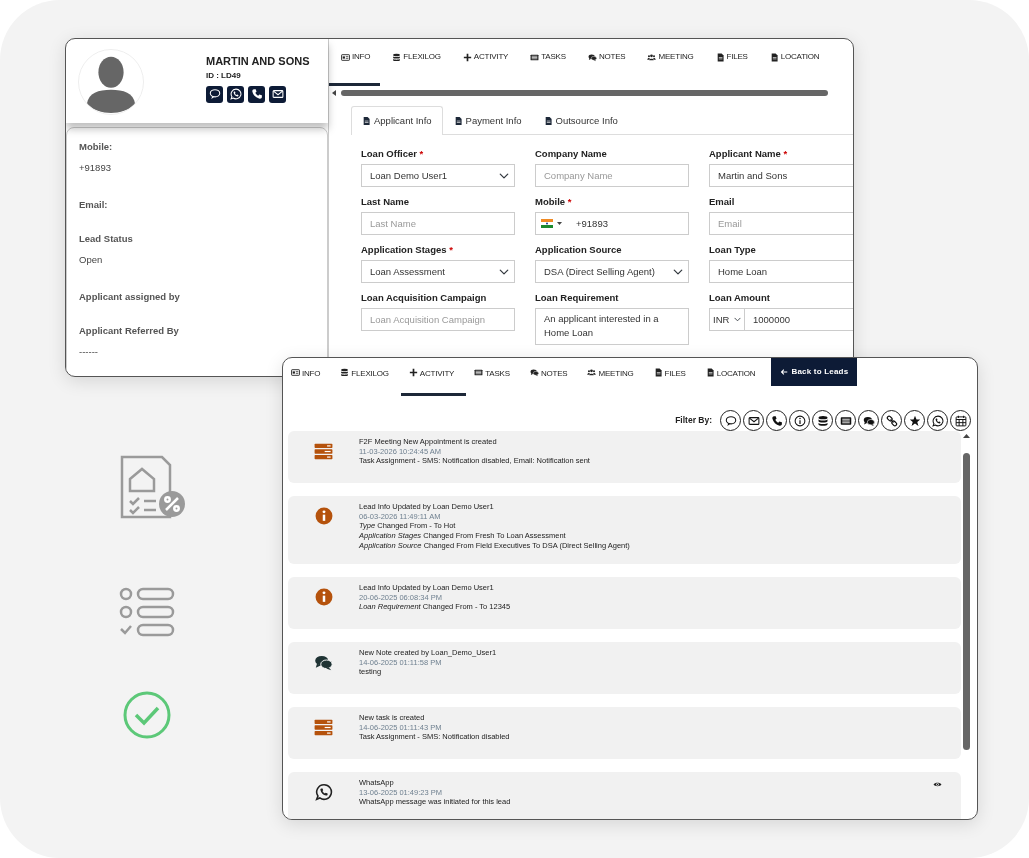 The image size is (1029, 858). I want to click on detail-label: Email:, so click(94, 205).